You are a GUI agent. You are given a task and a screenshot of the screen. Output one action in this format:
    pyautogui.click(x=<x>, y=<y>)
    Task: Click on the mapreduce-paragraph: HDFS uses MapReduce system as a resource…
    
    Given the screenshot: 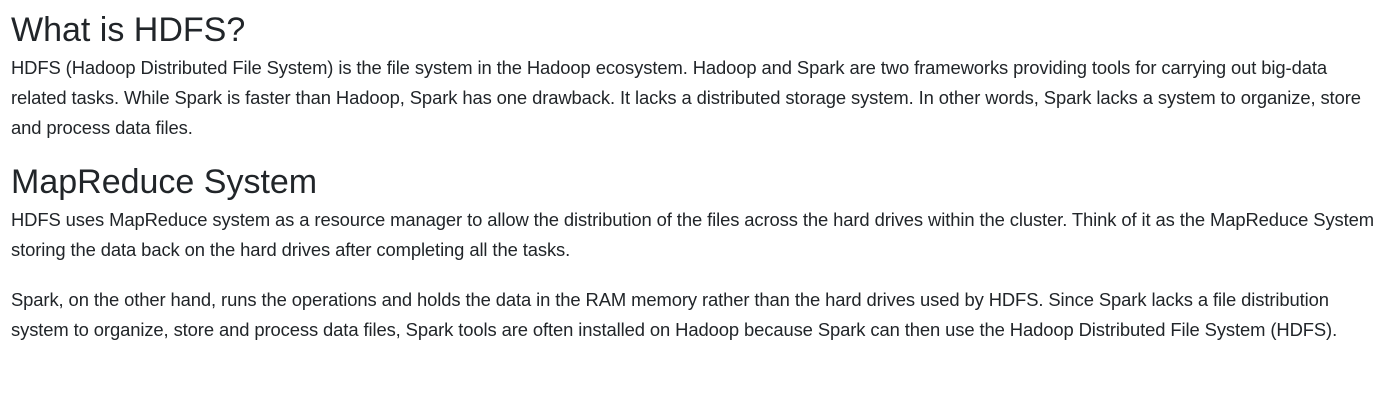 What is the action you would take?
    pyautogui.click(x=693, y=234)
    